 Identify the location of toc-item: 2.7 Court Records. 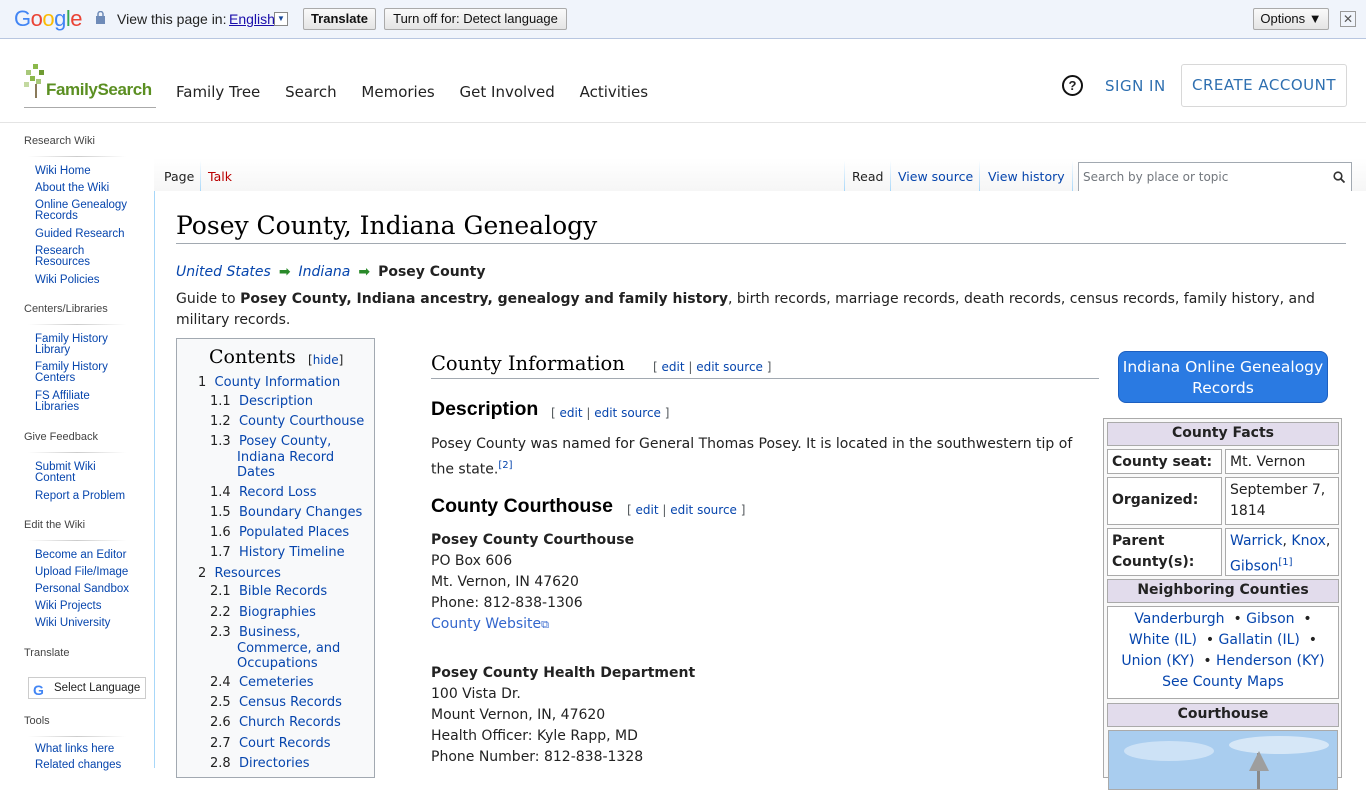
(270, 744).